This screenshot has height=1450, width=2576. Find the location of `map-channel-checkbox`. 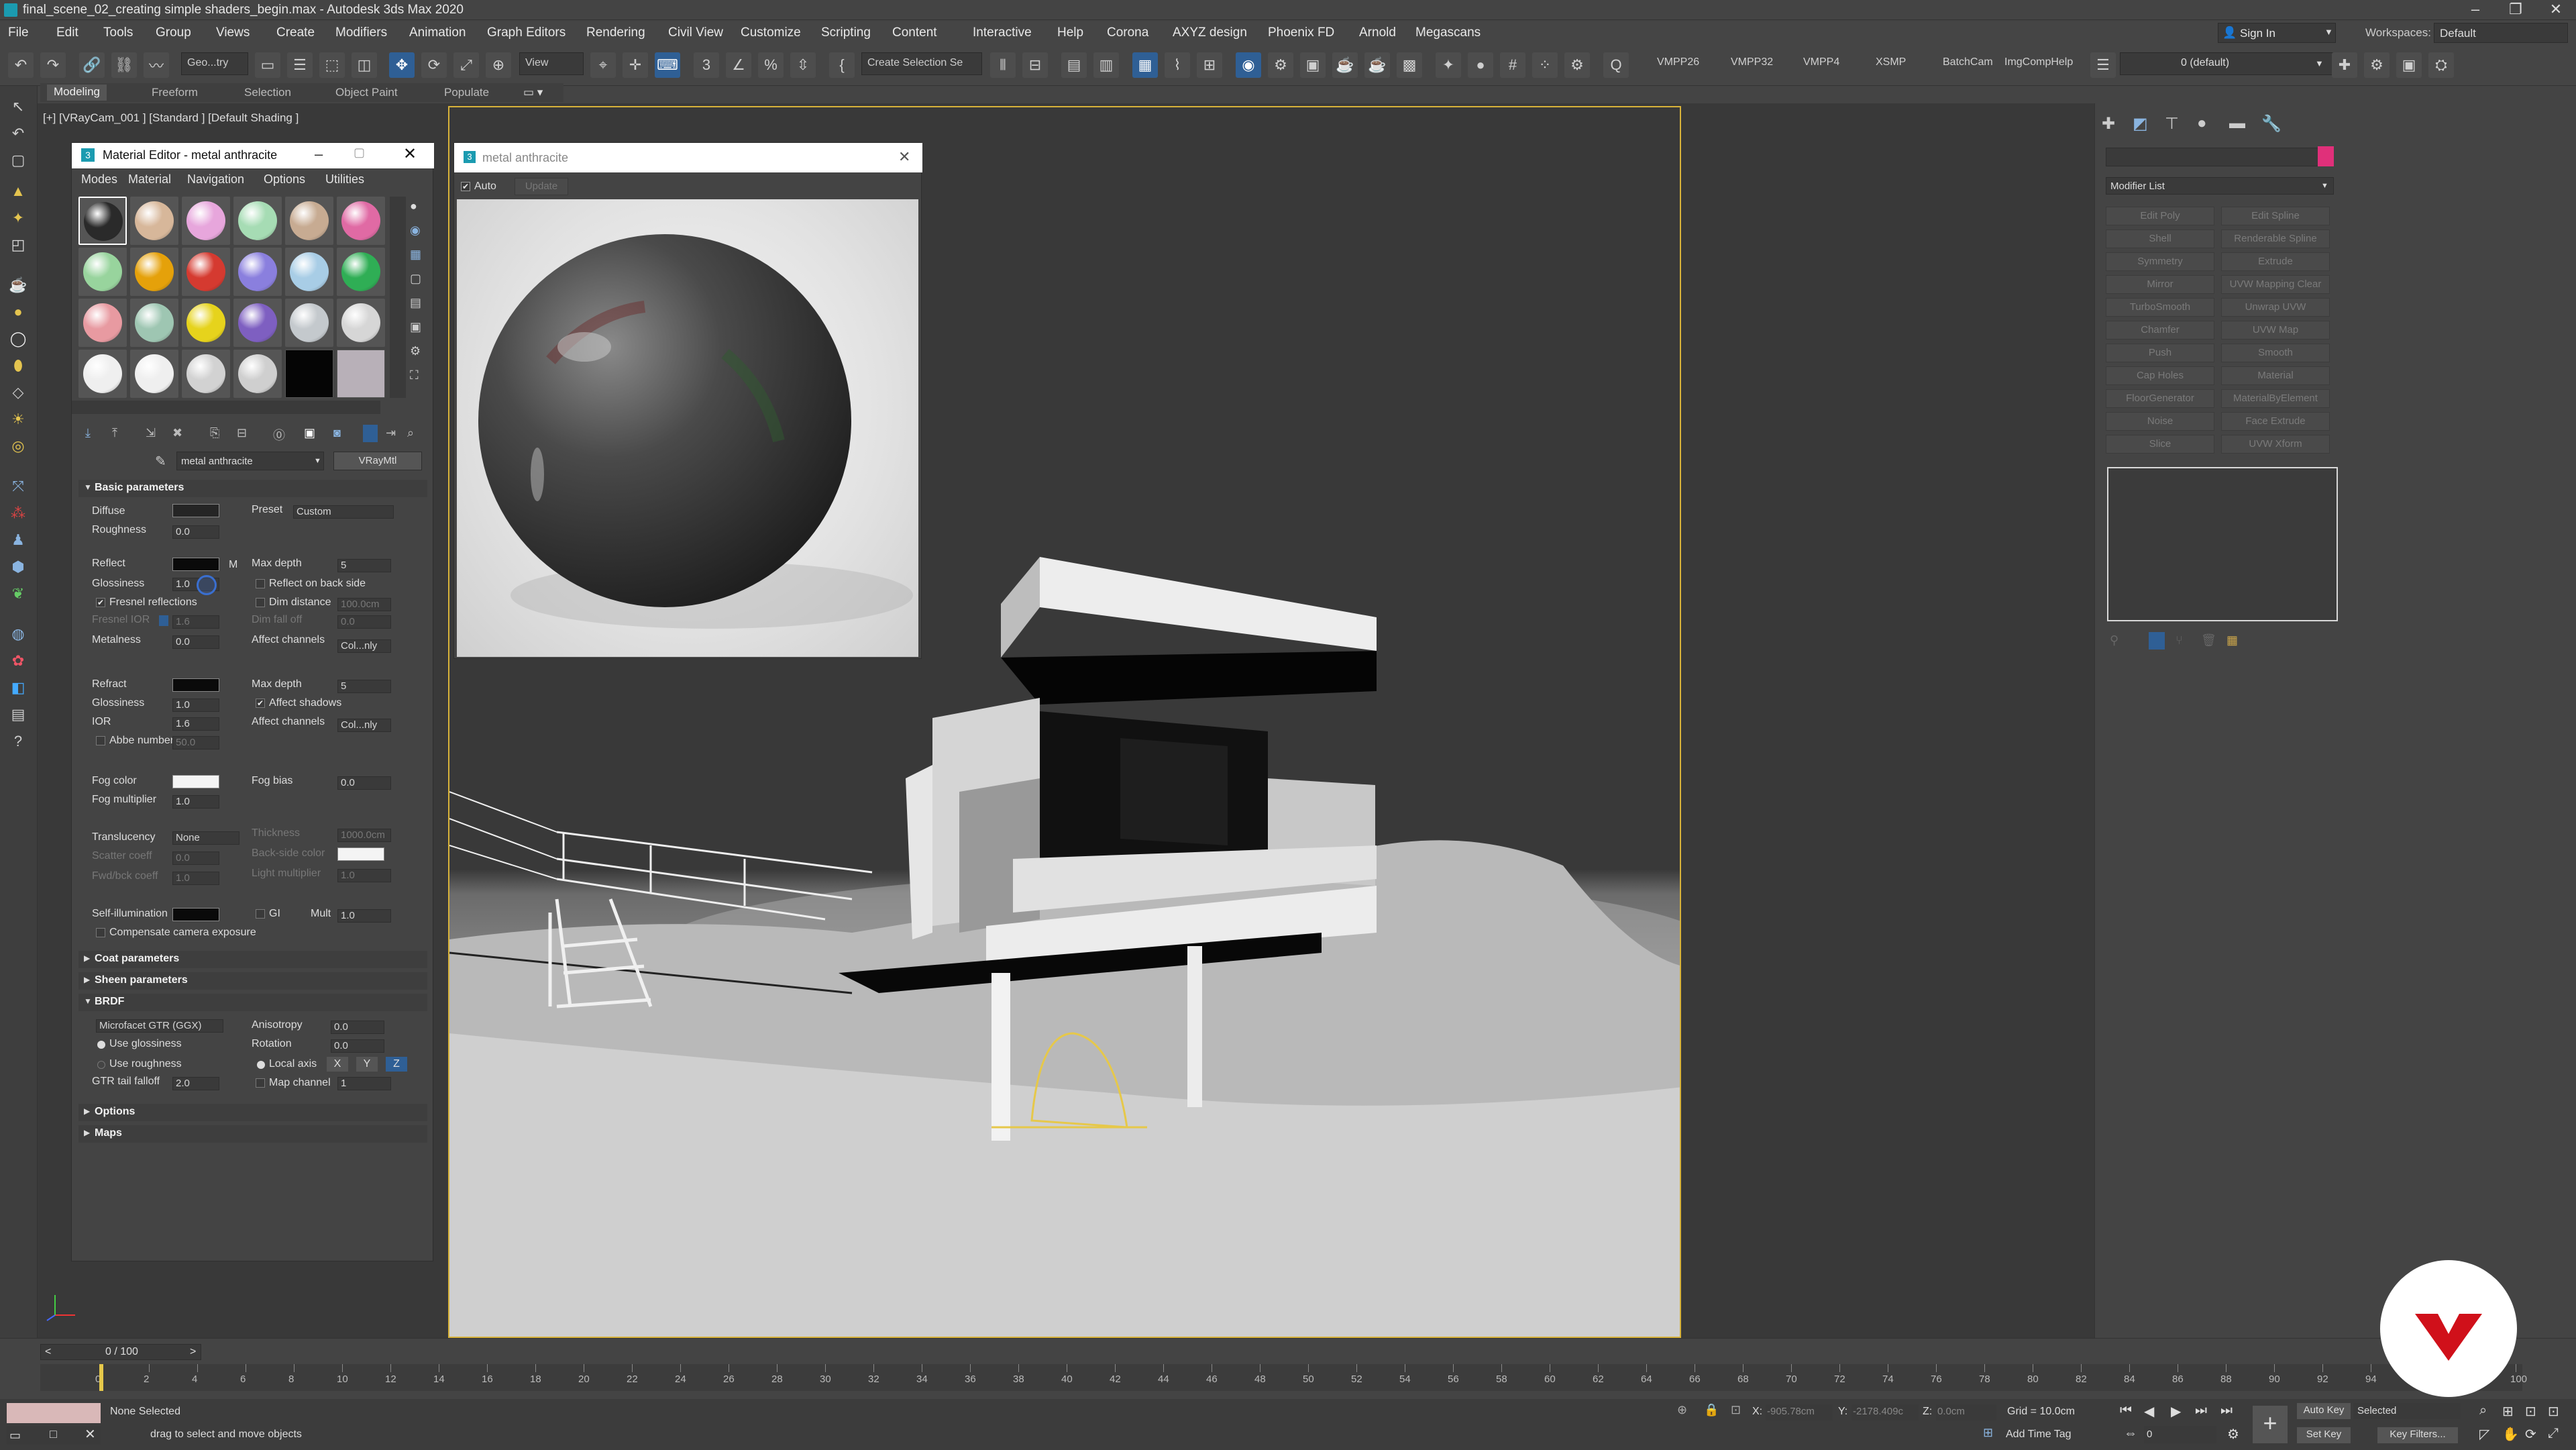

map-channel-checkbox is located at coordinates (260, 1083).